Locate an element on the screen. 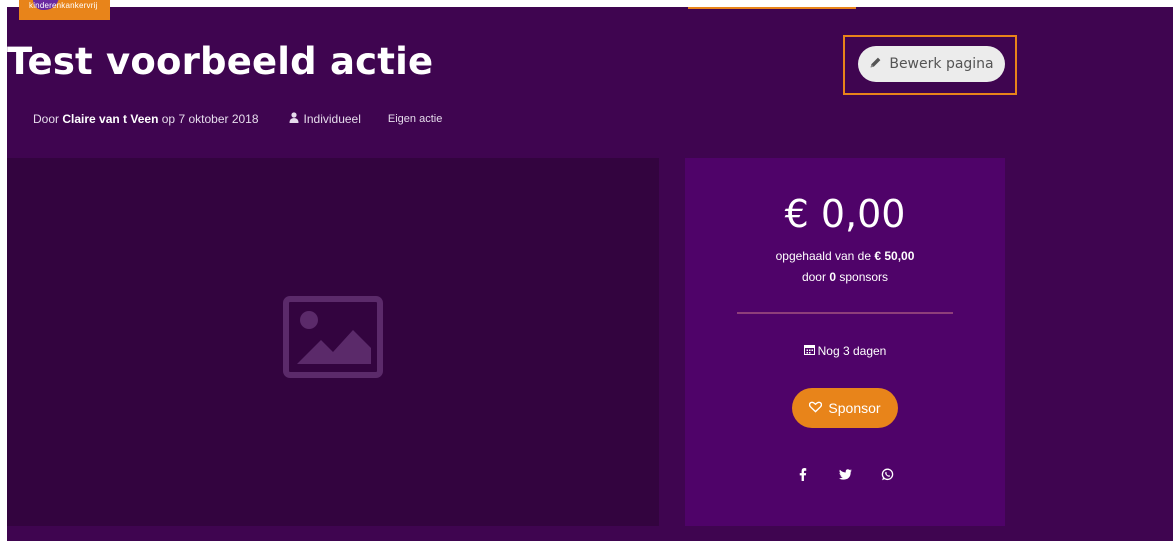 Image resolution: width=1173 pixels, height=541 pixels. goal-amount: € 50,00 is located at coordinates (894, 256).